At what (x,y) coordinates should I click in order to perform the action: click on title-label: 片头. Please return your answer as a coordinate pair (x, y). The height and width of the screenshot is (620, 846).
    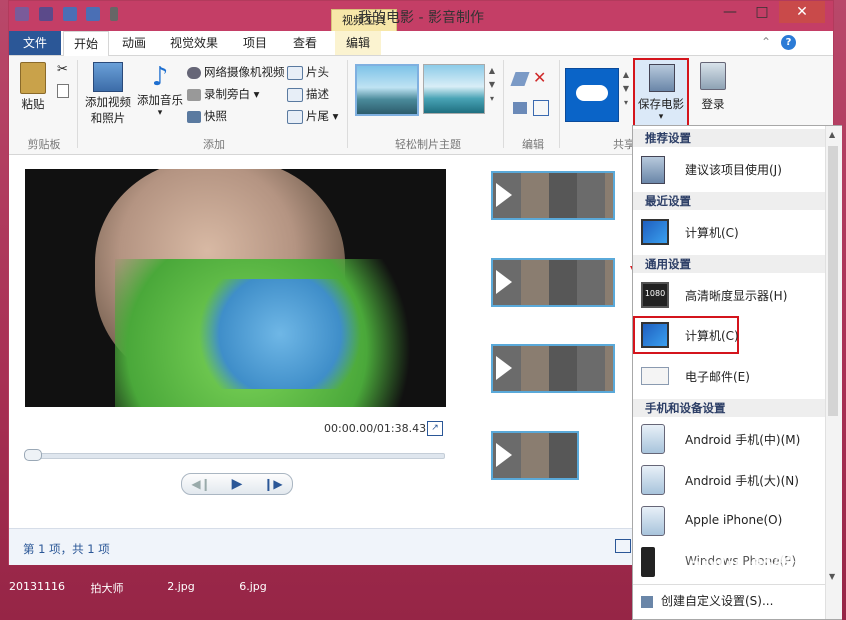
    Looking at the image, I should click on (317, 72).